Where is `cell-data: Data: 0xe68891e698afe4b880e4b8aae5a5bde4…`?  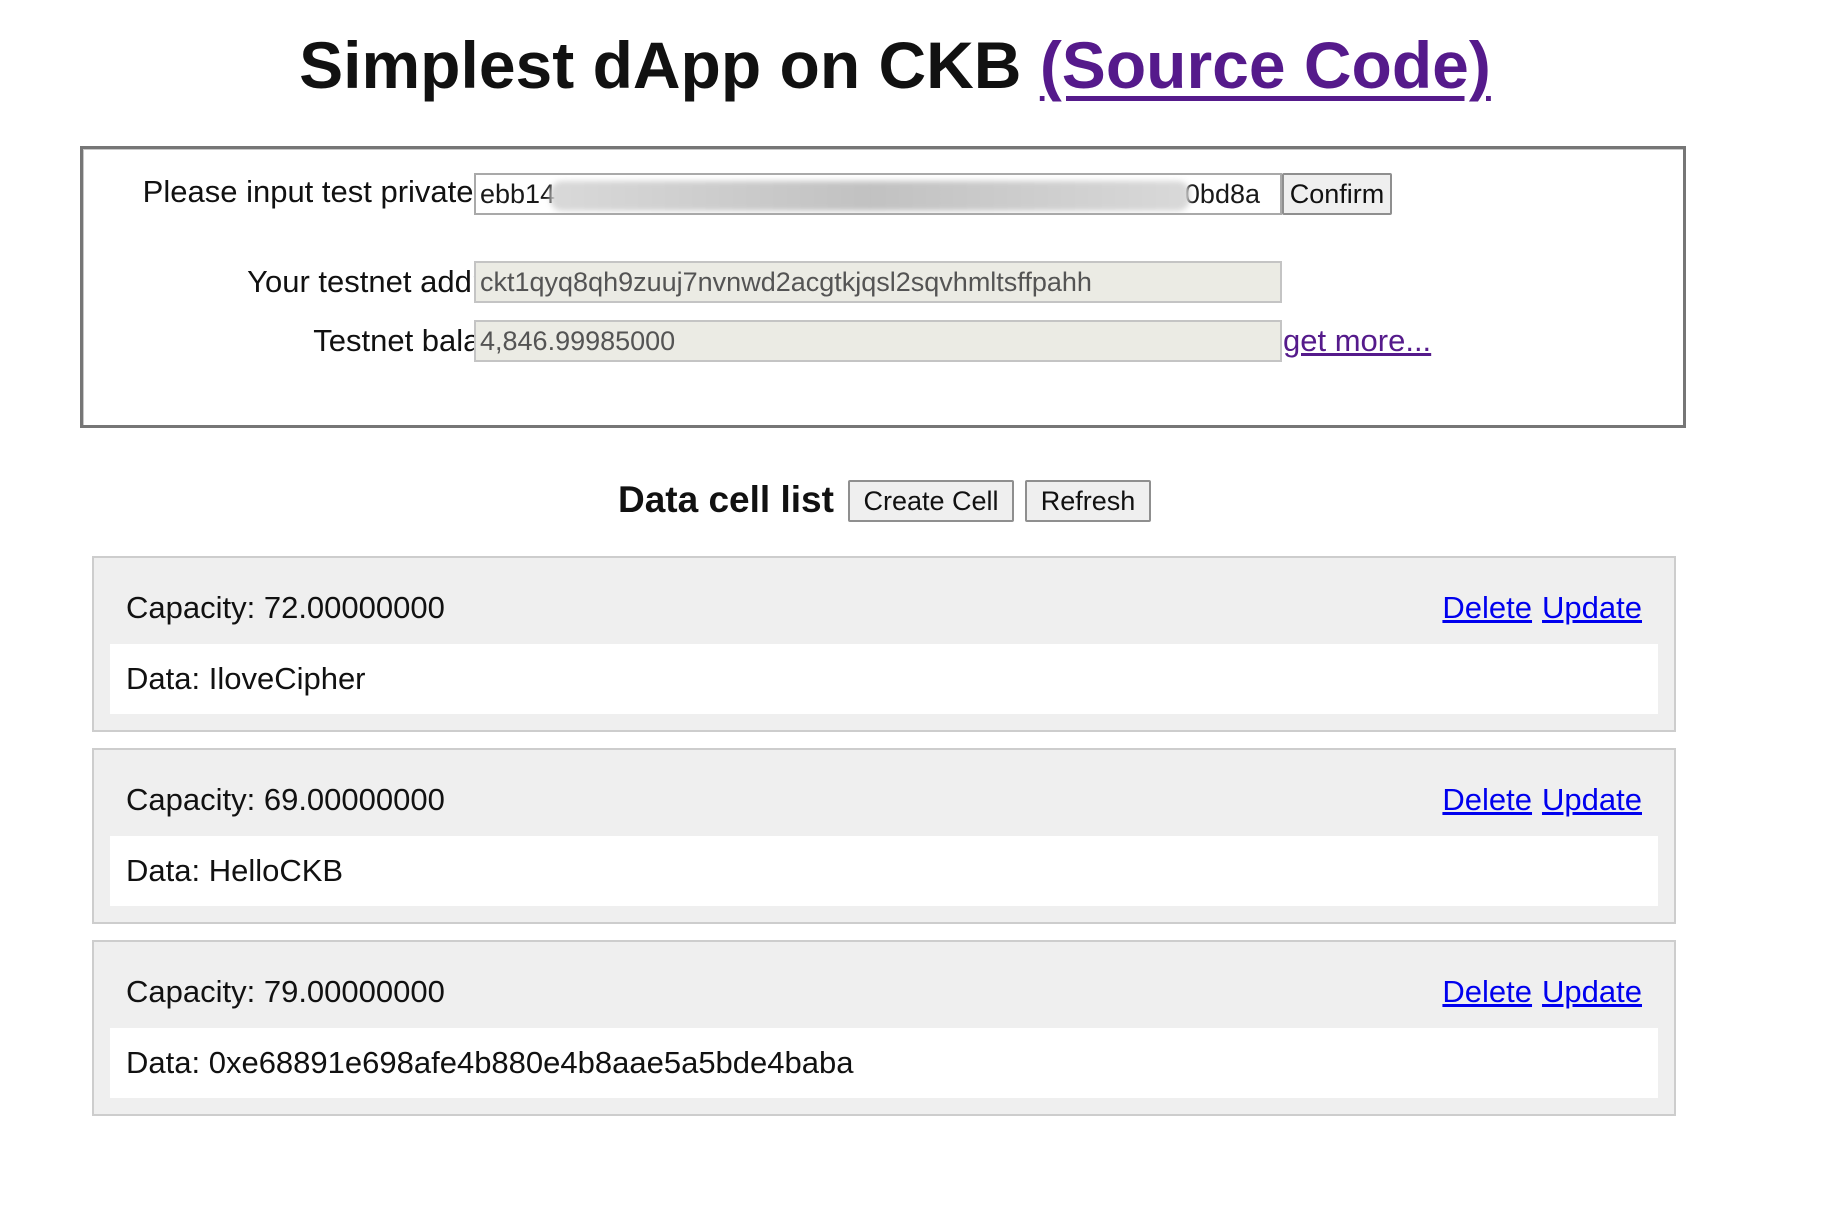 cell-data: Data: 0xe68891e698afe4b880e4b8aae5a5bde4… is located at coordinates (490, 1062).